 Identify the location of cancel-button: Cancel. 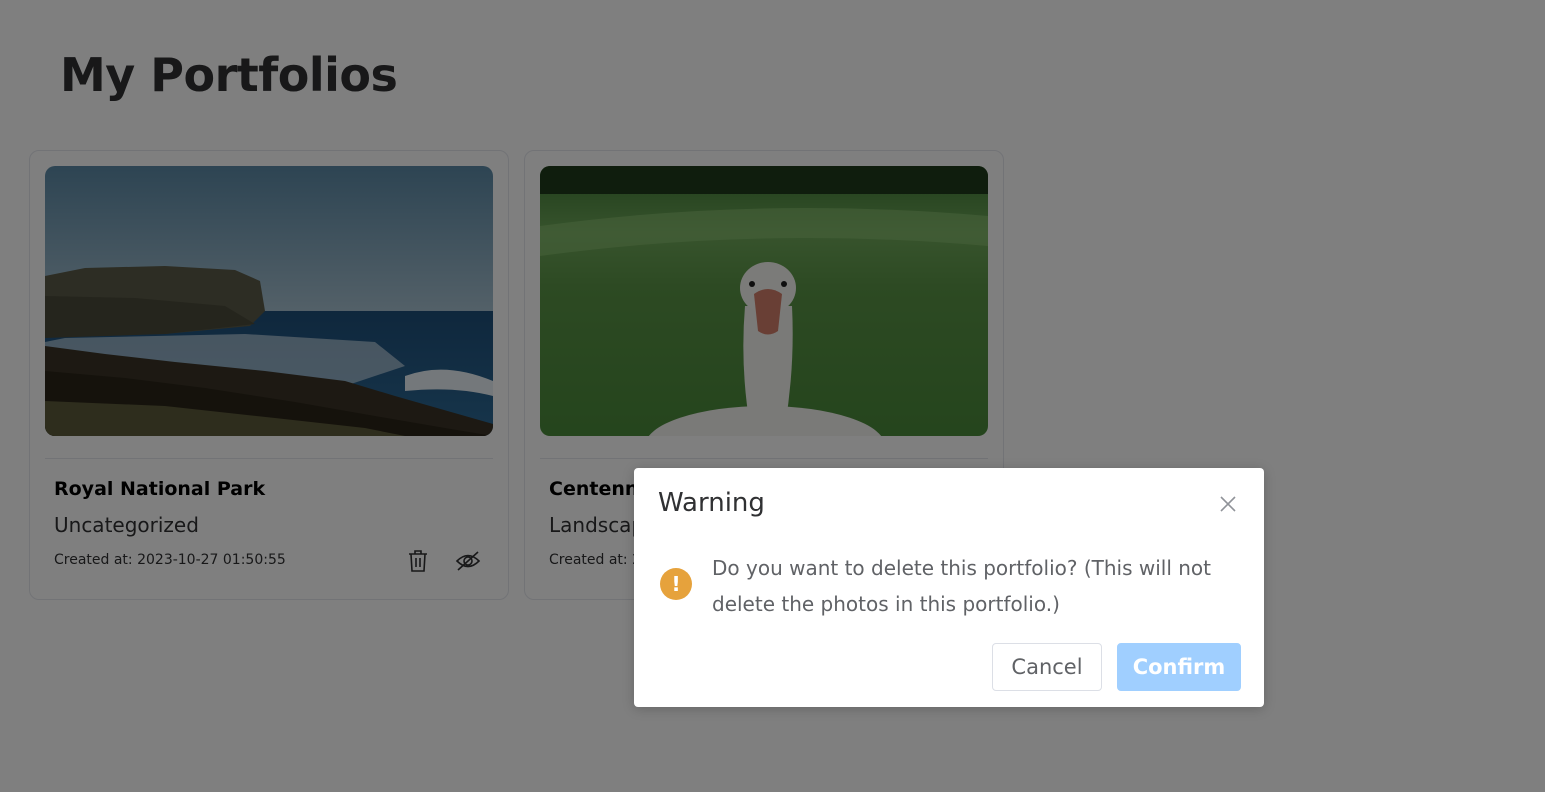
(1047, 667).